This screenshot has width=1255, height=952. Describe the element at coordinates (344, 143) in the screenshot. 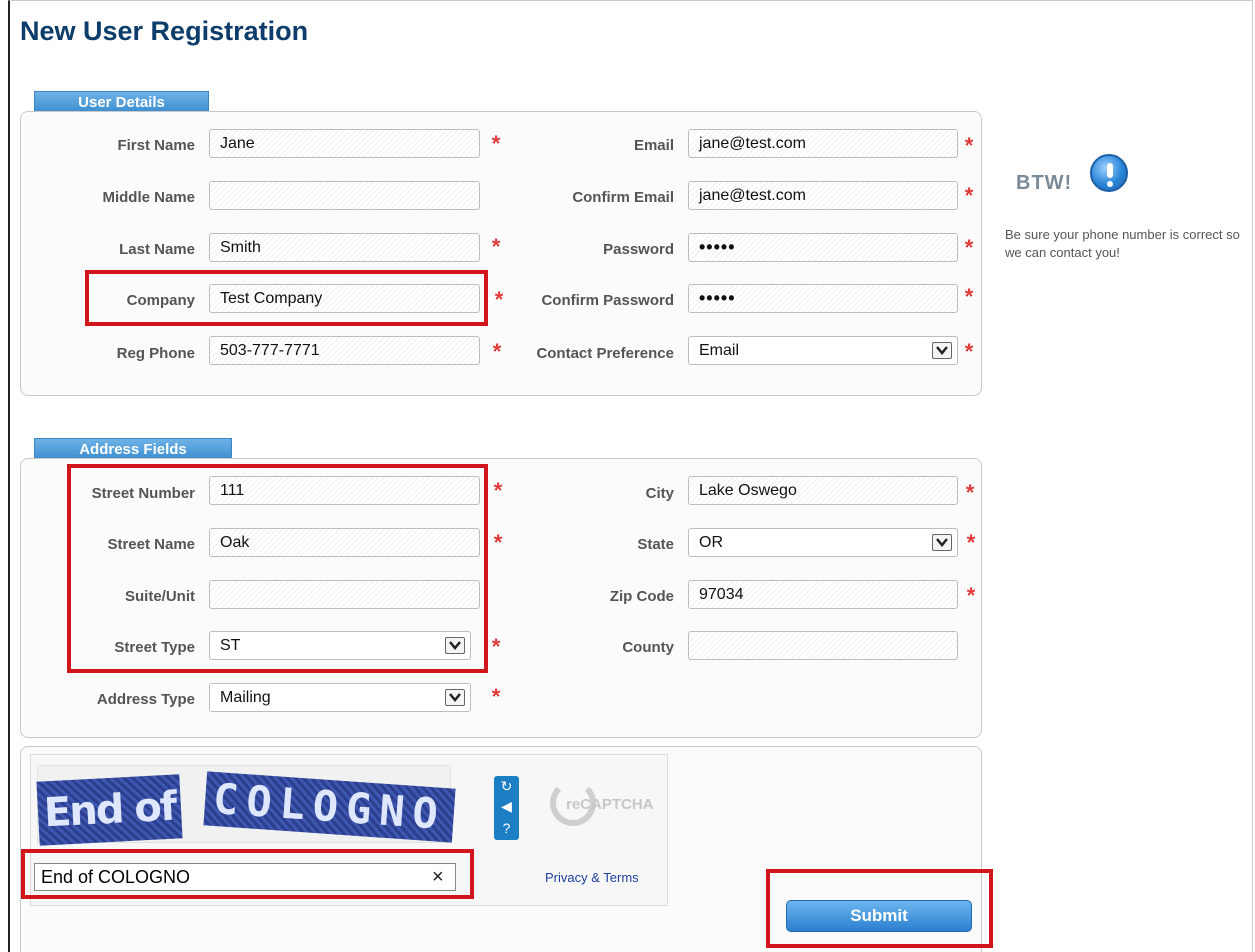

I see `first-name-field: Jane` at that location.